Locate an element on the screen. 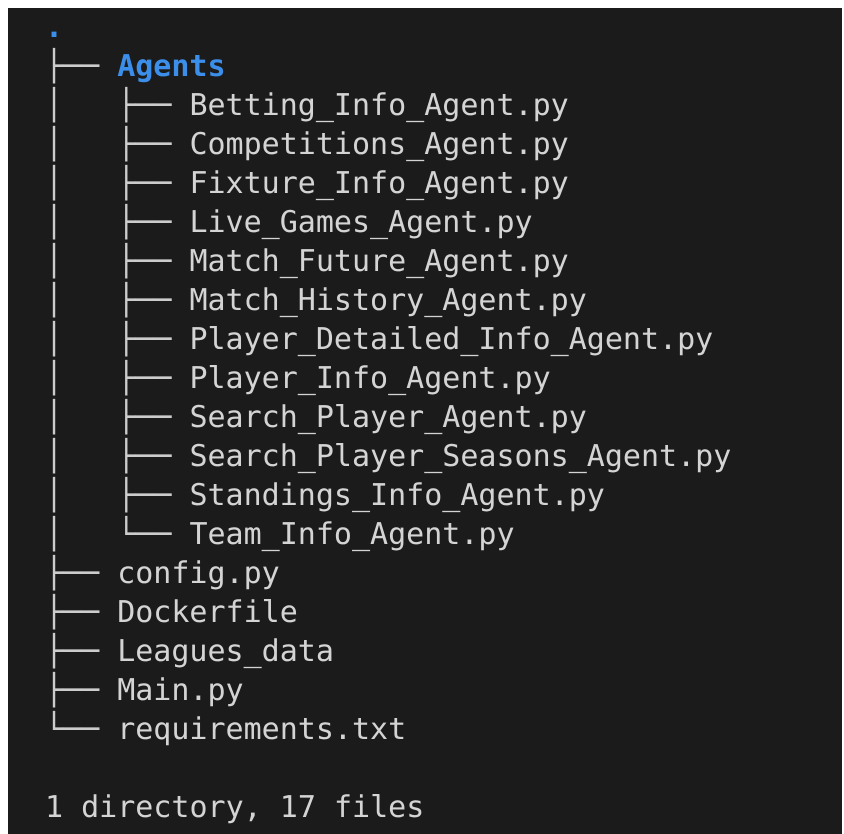 Image resolution: width=844 pixels, height=834 pixels. file-name: Competitions_Agent.py is located at coordinates (379, 144).